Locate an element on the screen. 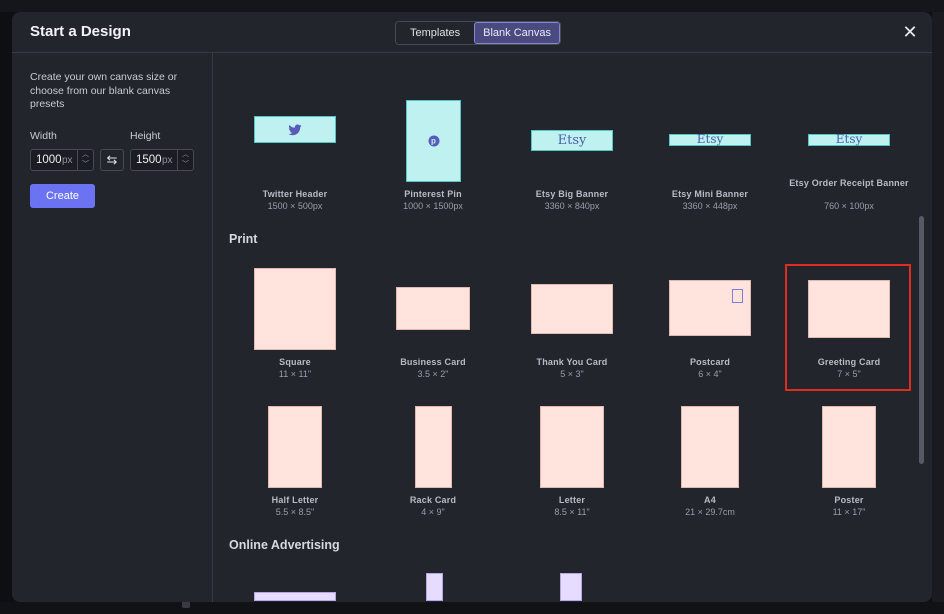  tab-templates: Templates is located at coordinates (435, 33).